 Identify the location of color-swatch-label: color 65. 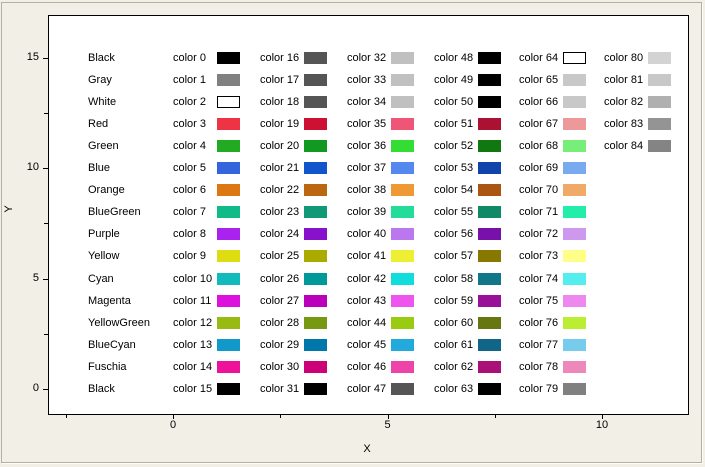
(539, 79).